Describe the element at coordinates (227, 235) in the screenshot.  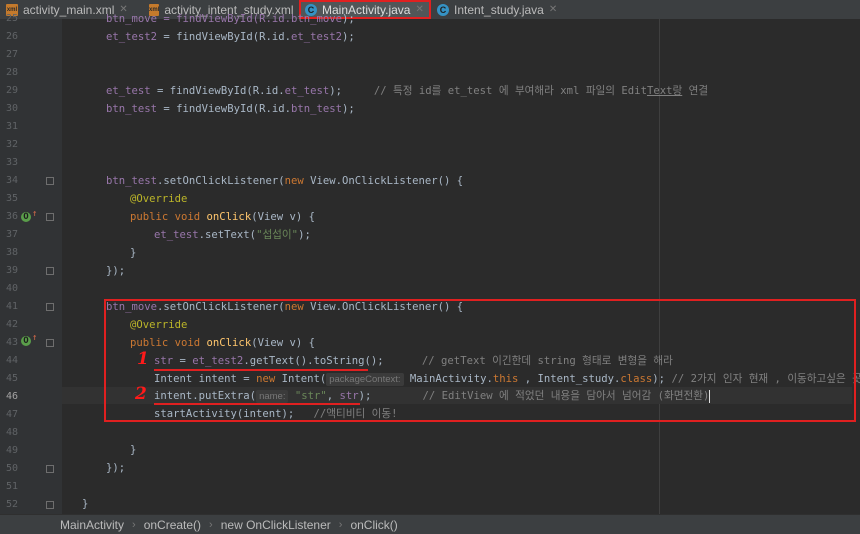
I see `token: .setText(` at that location.